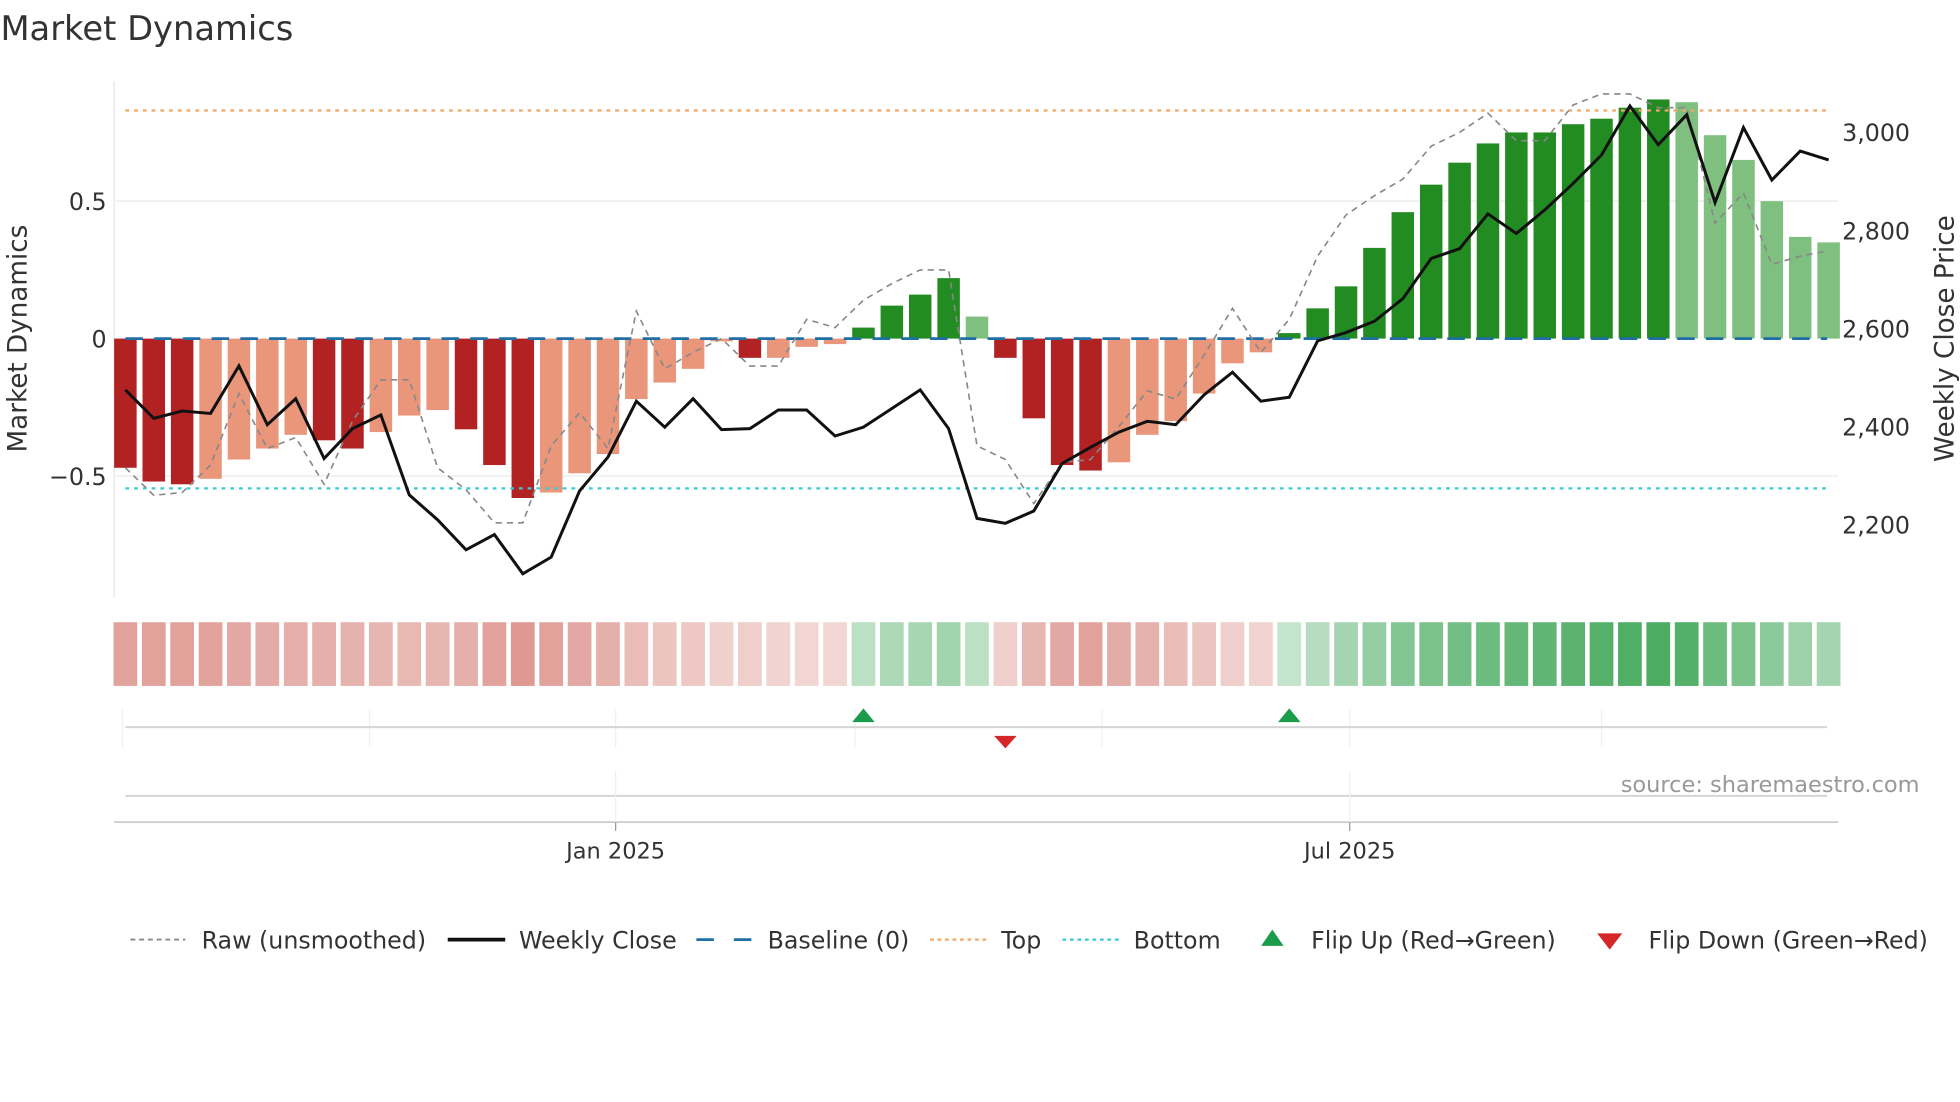  What do you see at coordinates (1770, 785) in the screenshot?
I see `source-label: source: sharemaestro.com` at bounding box center [1770, 785].